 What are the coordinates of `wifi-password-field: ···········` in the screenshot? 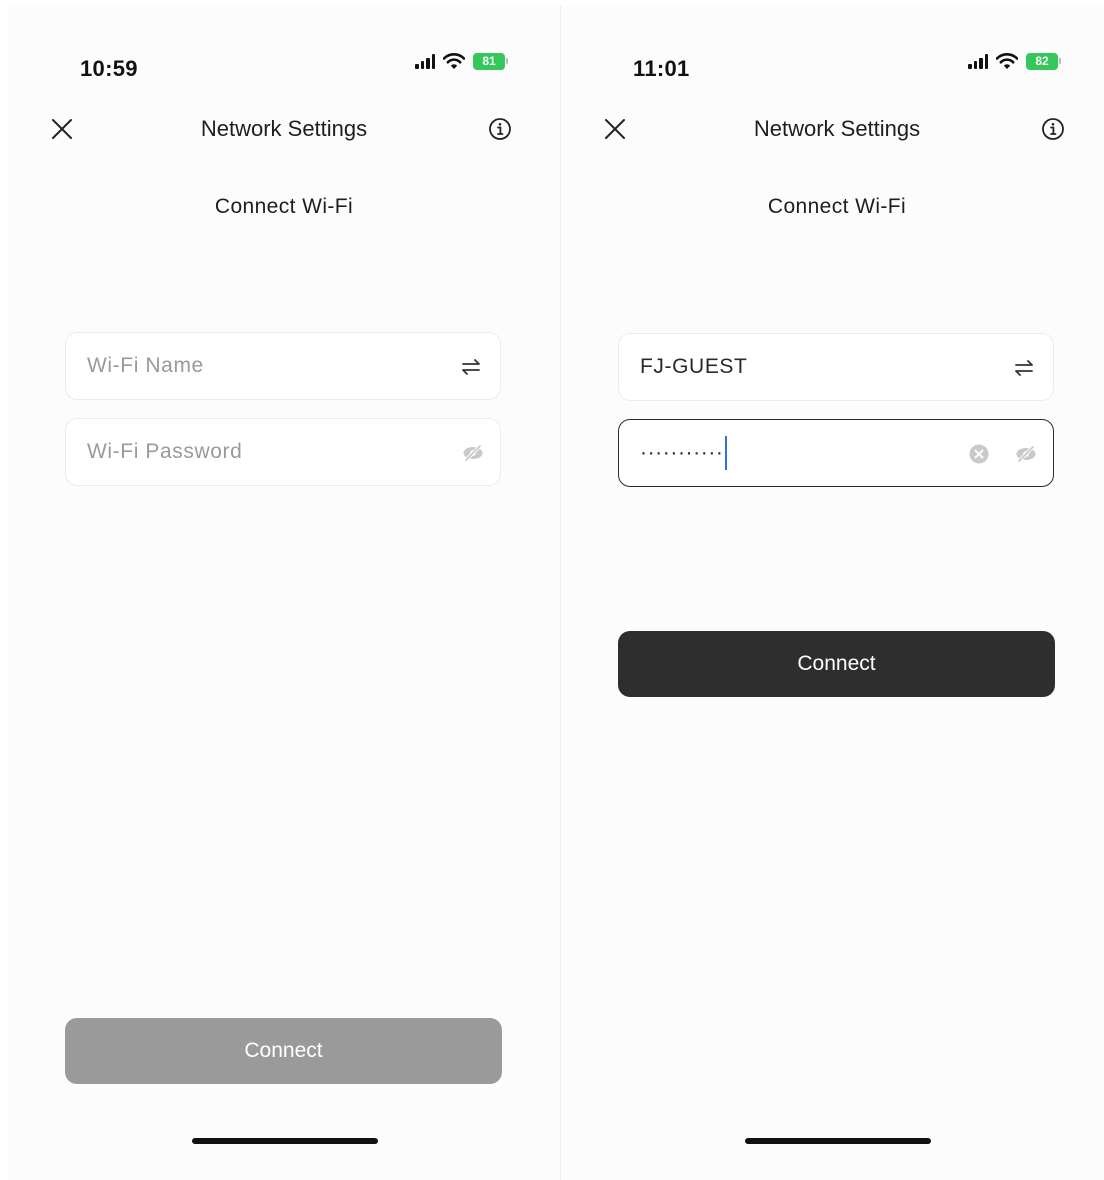 It's located at (836, 453).